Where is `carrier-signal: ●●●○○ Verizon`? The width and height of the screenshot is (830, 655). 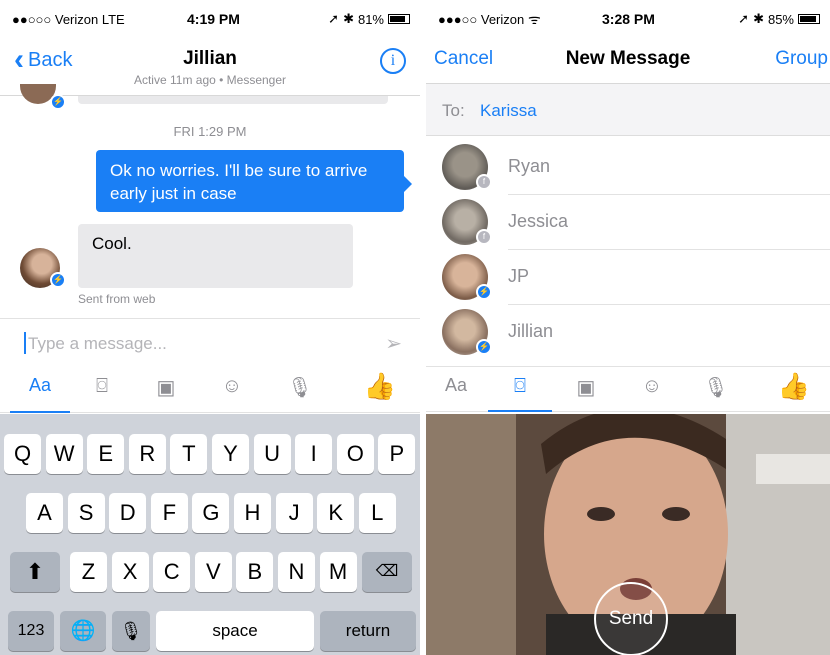 carrier-signal: ●●●○○ Verizon is located at coordinates (481, 19).